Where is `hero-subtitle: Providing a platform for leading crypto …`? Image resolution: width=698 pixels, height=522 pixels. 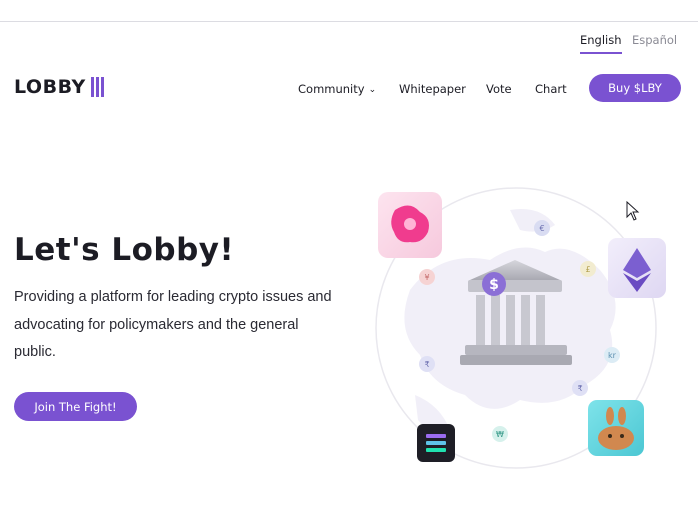 hero-subtitle: Providing a platform for leading crypto … is located at coordinates (173, 324).